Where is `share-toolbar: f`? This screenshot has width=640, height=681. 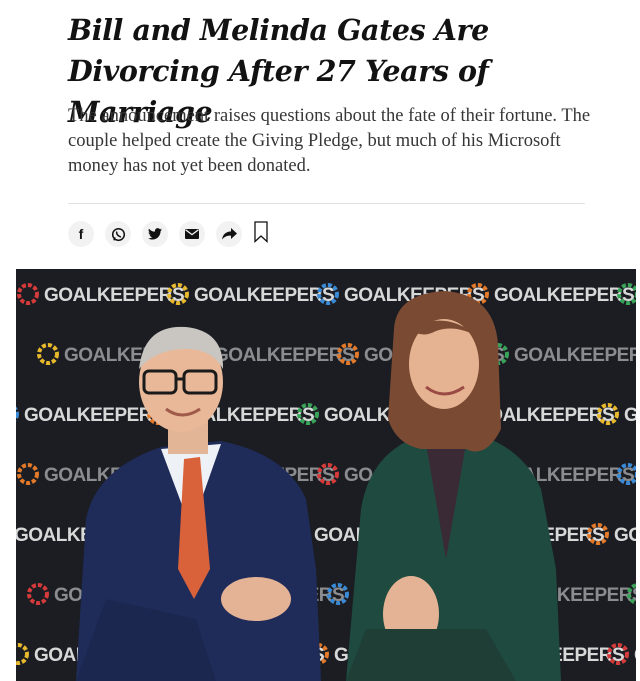
share-toolbar: f is located at coordinates (169, 234).